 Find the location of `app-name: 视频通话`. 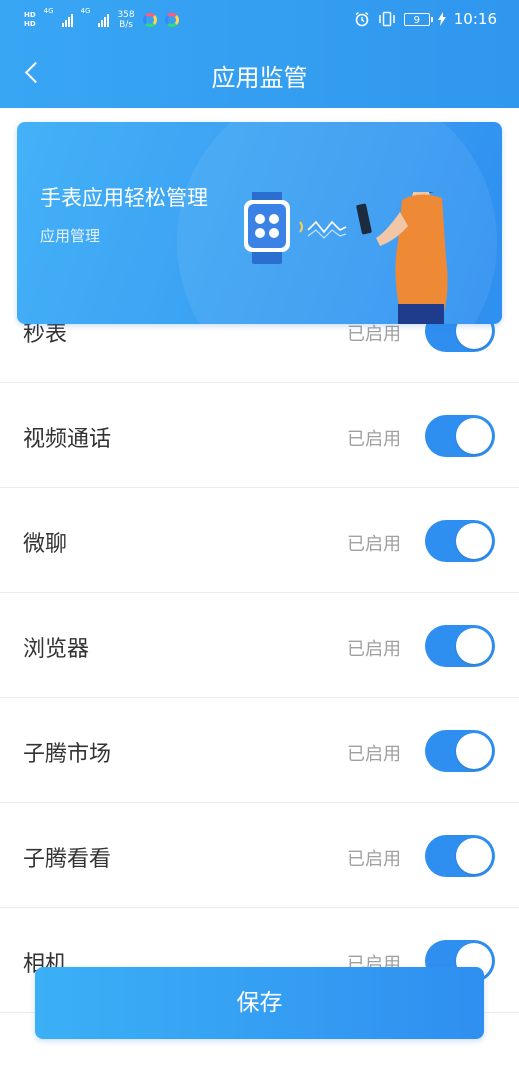

app-name: 视频通话 is located at coordinates (67, 439).